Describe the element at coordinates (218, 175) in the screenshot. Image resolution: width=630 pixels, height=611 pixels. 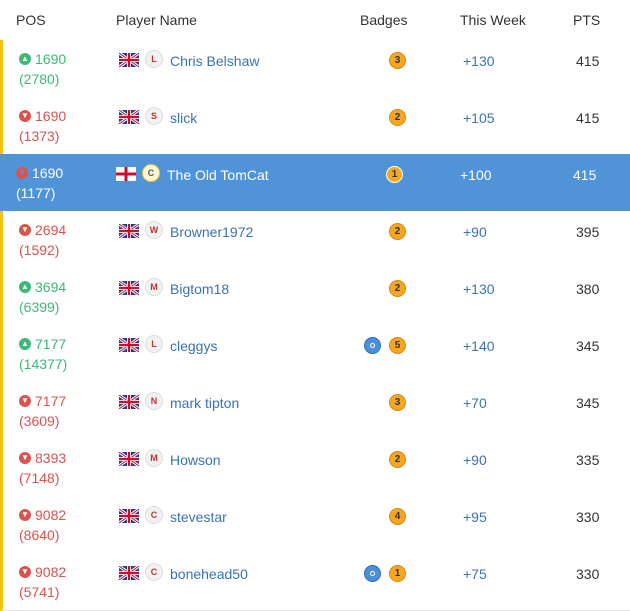
I see `player-name-link: The Old TomCat` at that location.